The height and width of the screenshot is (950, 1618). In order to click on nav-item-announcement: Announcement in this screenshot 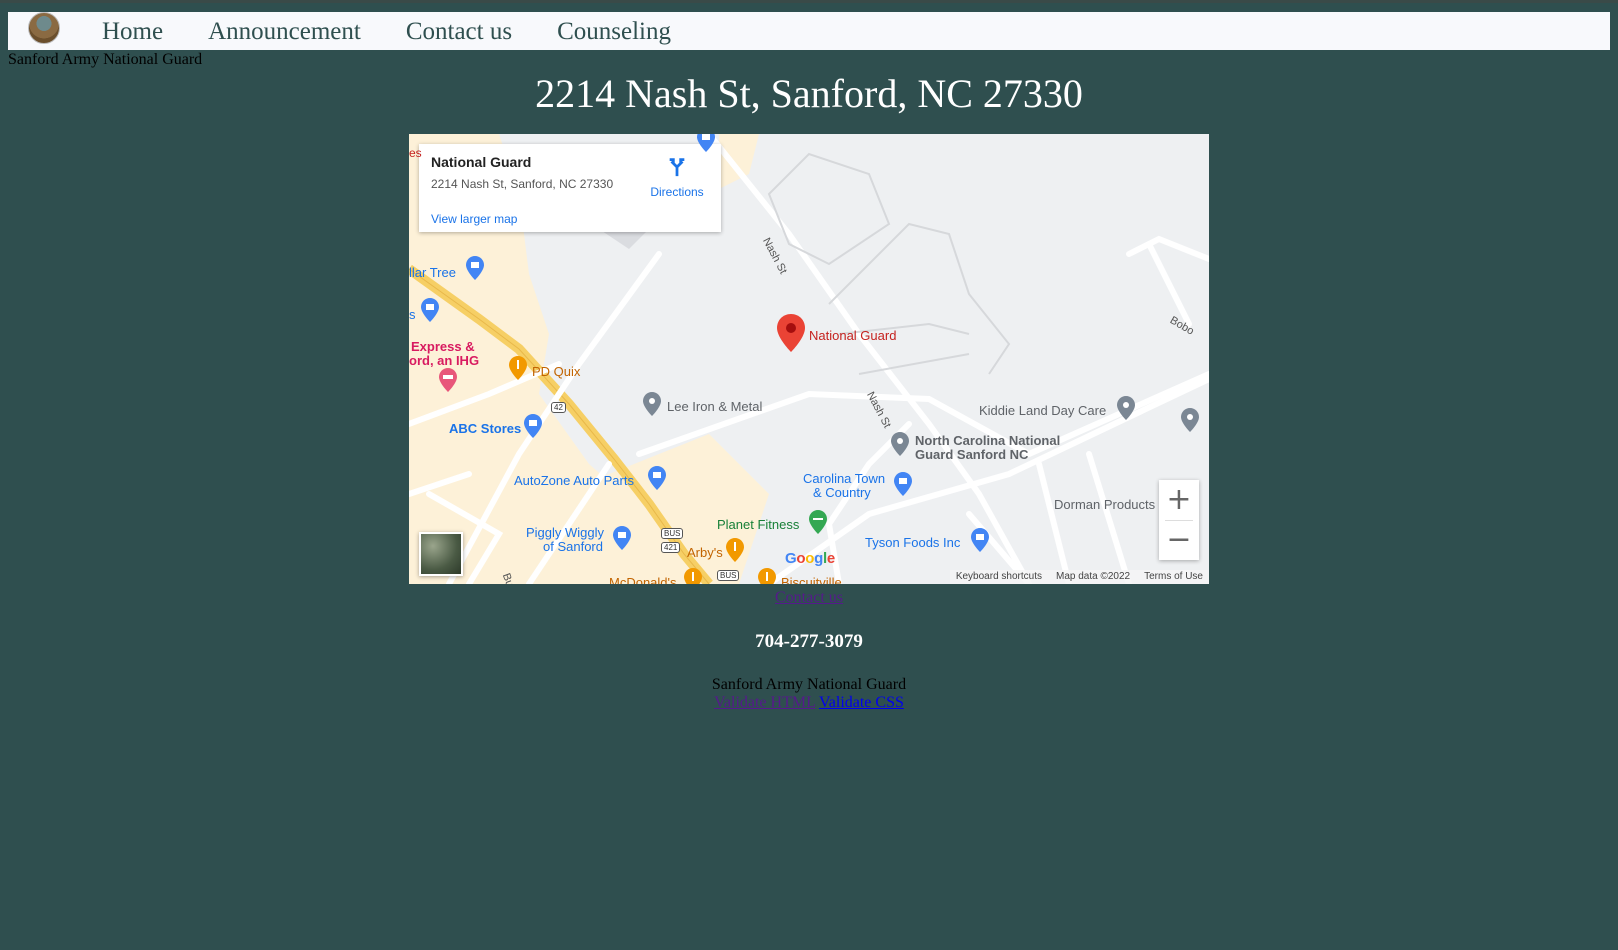, I will do `click(284, 32)`.